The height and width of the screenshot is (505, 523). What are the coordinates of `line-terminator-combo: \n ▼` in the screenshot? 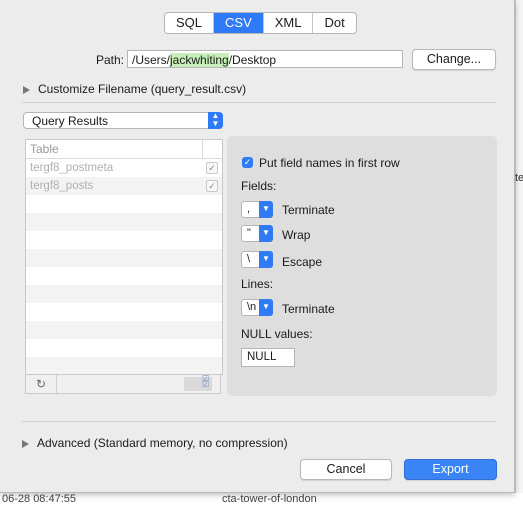 It's located at (257, 307).